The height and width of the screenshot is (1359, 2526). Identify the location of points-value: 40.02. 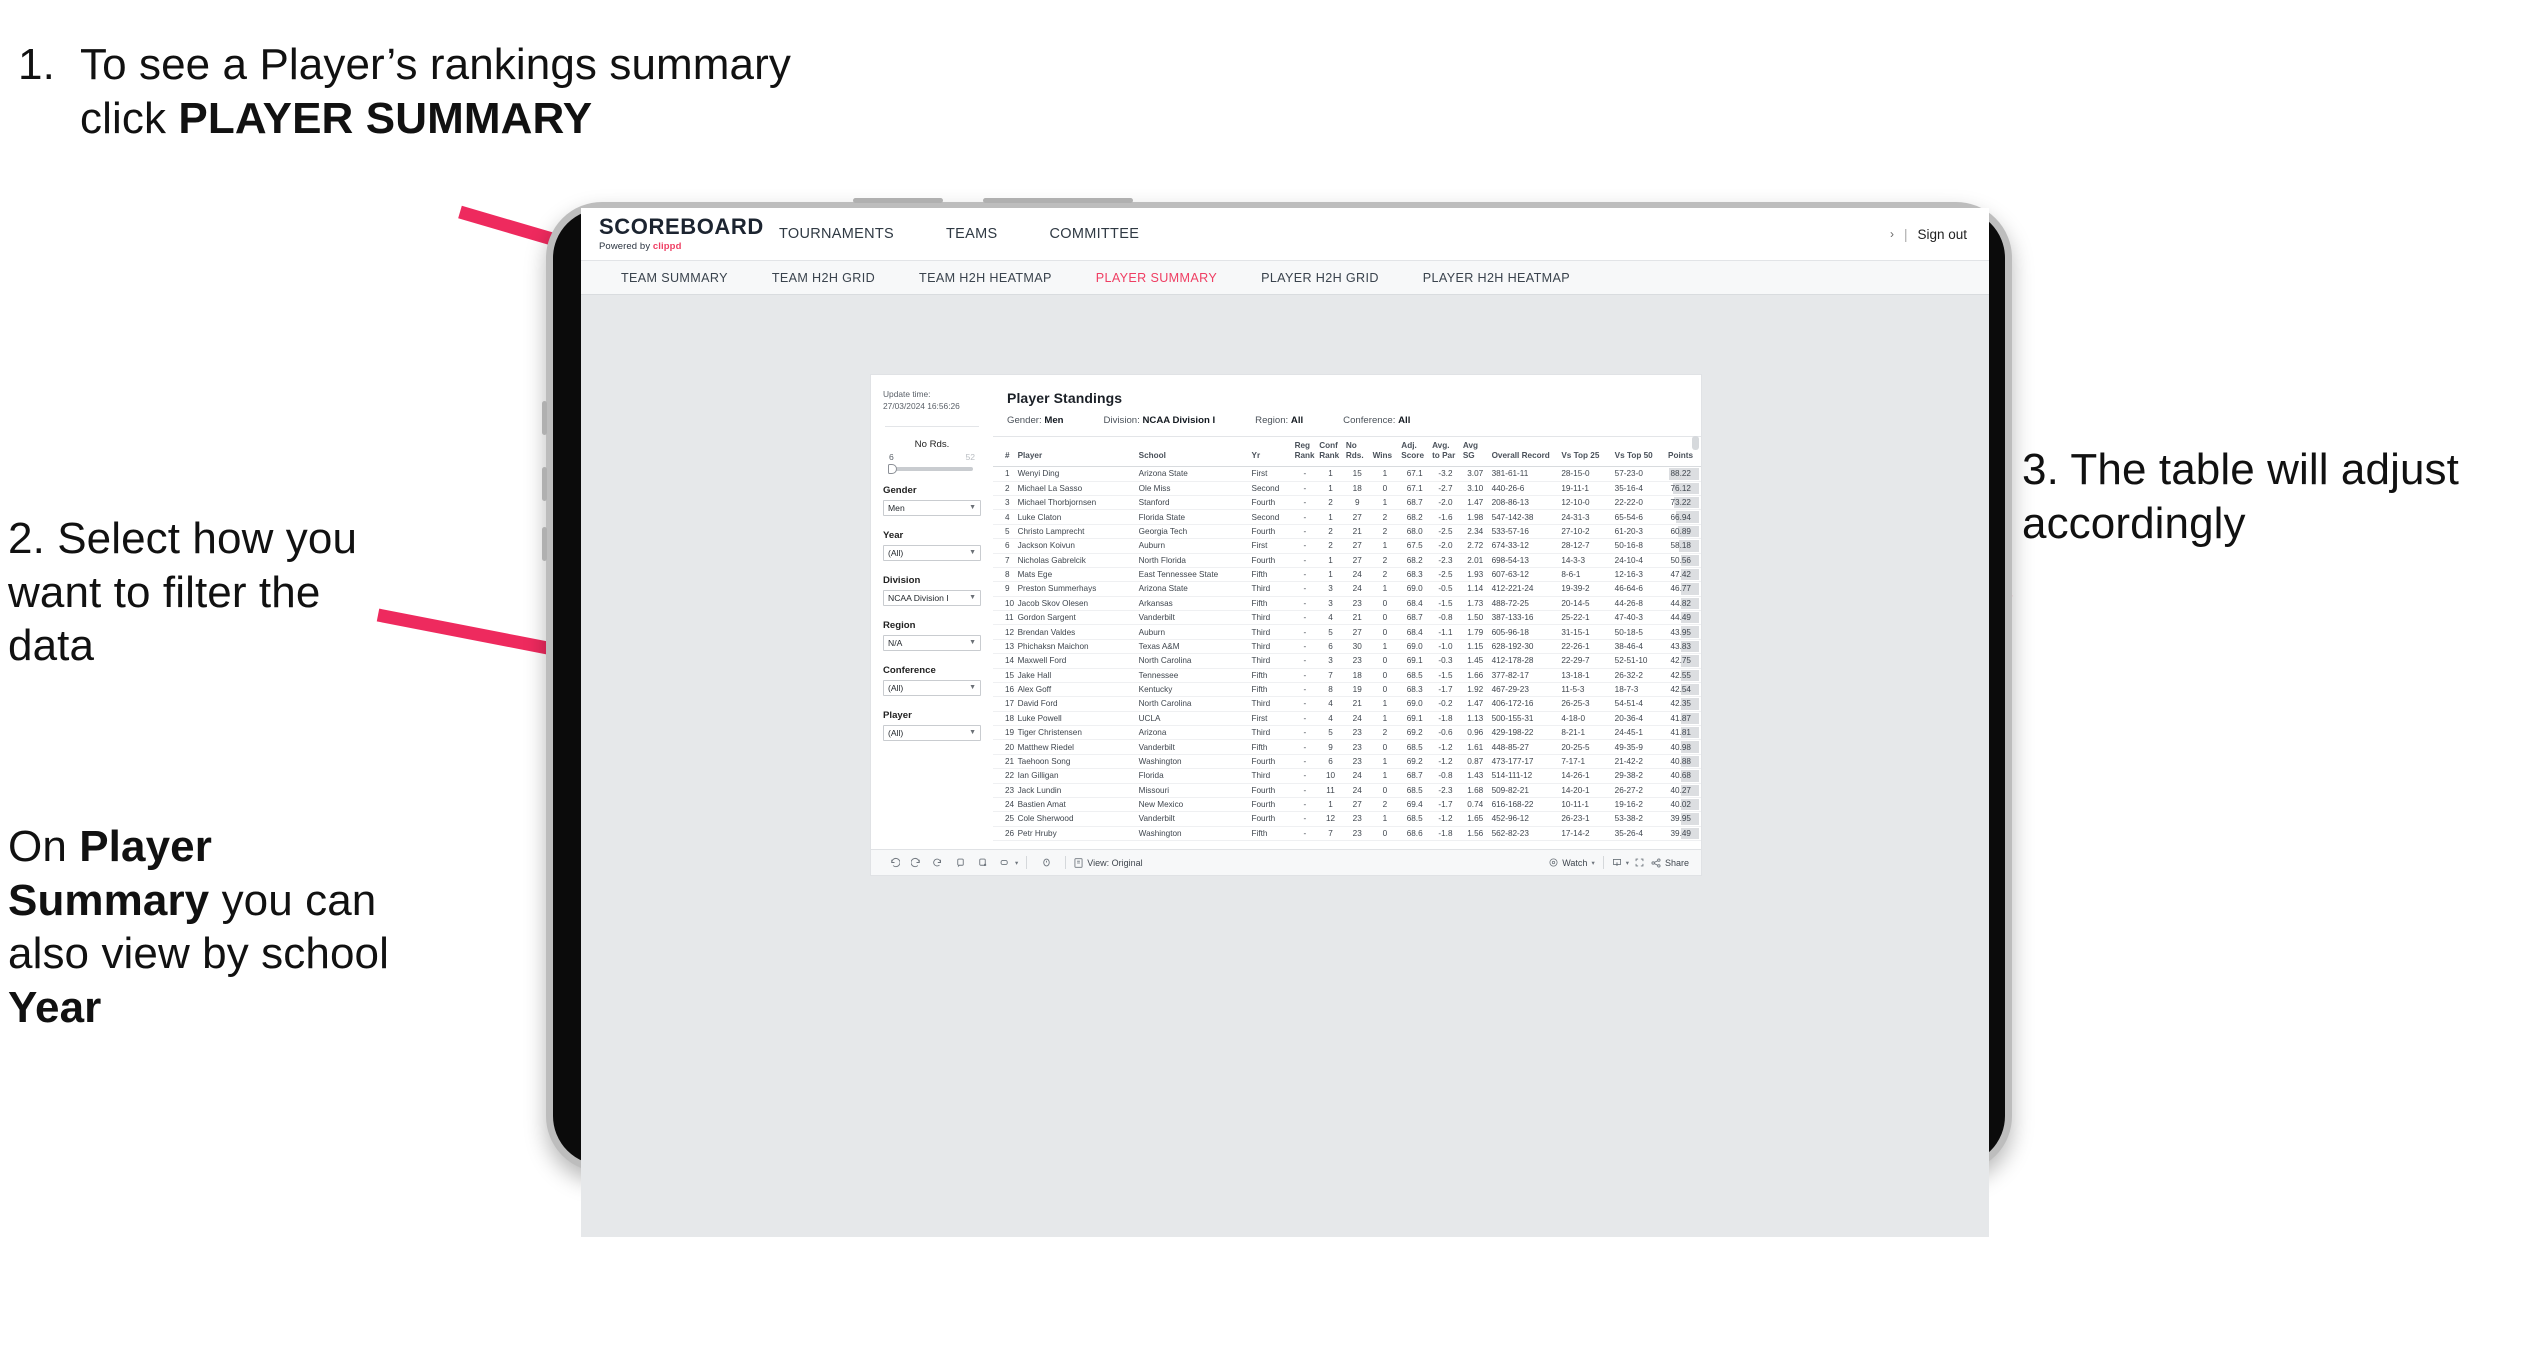
(1681, 805).